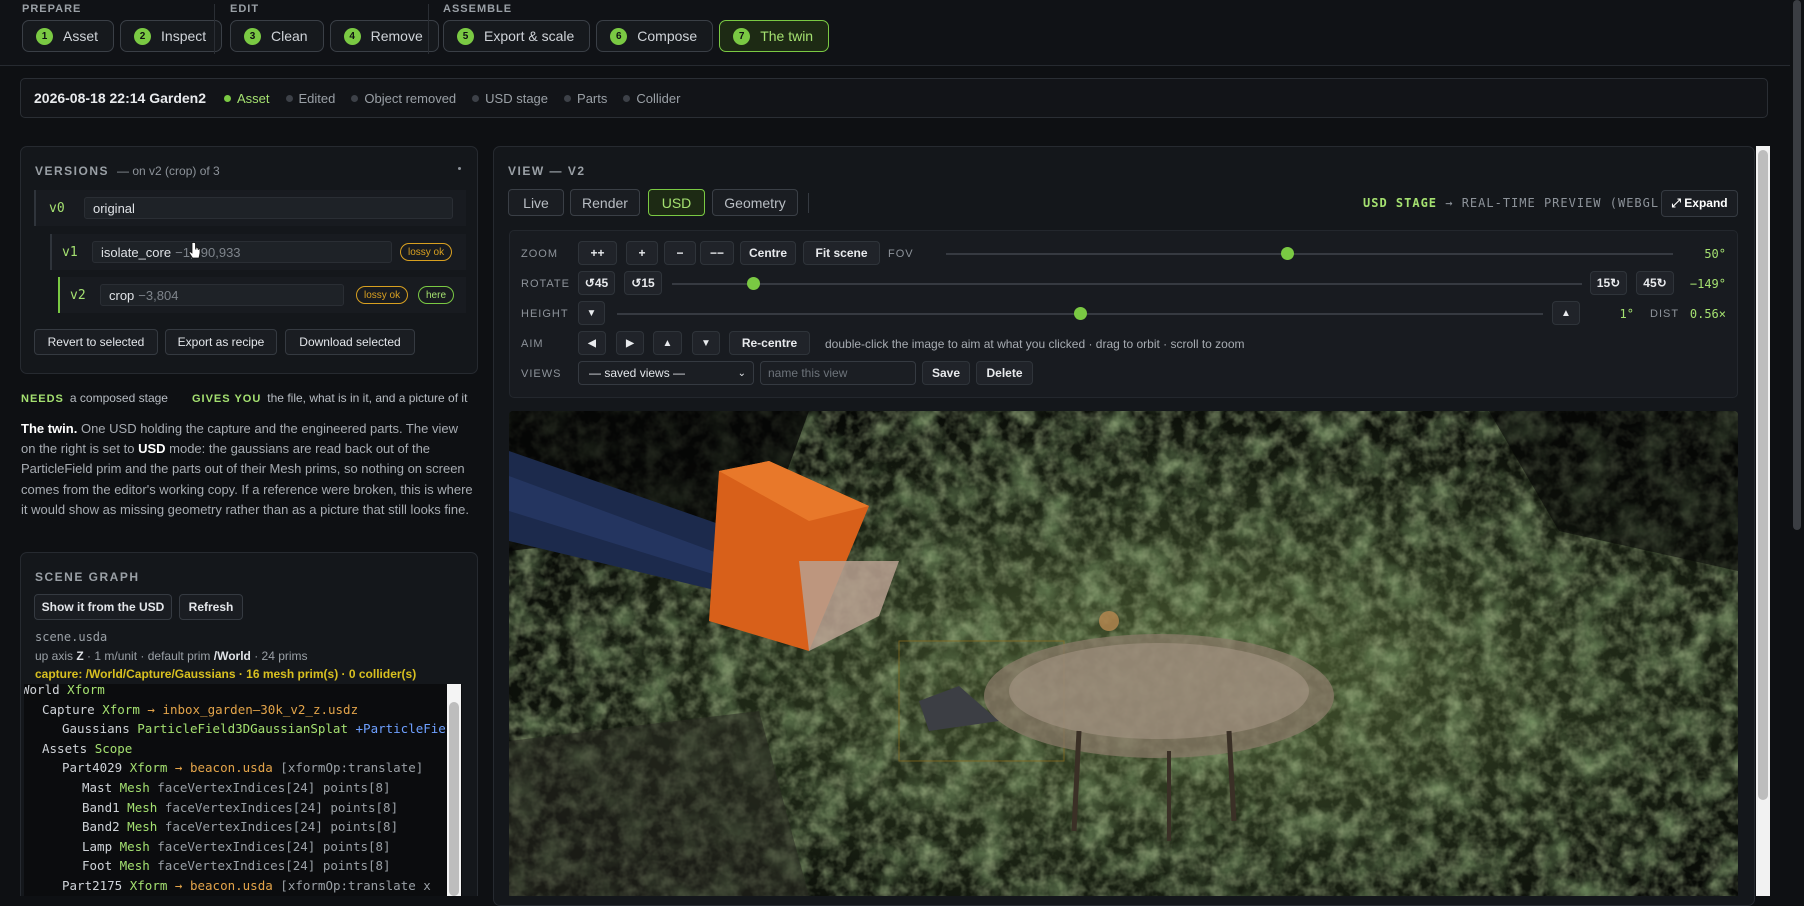 The width and height of the screenshot is (1804, 906). I want to click on view-scrollbar-thumb, so click(1763, 475).